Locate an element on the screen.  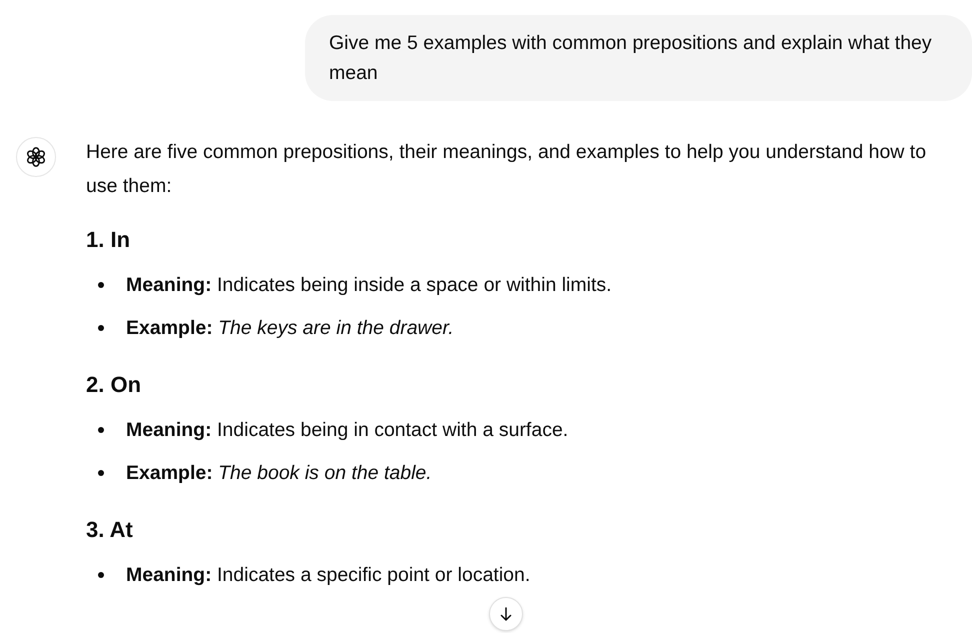
bullet-text: Meaning: Indicates a specific point or location. is located at coordinates (328, 575).